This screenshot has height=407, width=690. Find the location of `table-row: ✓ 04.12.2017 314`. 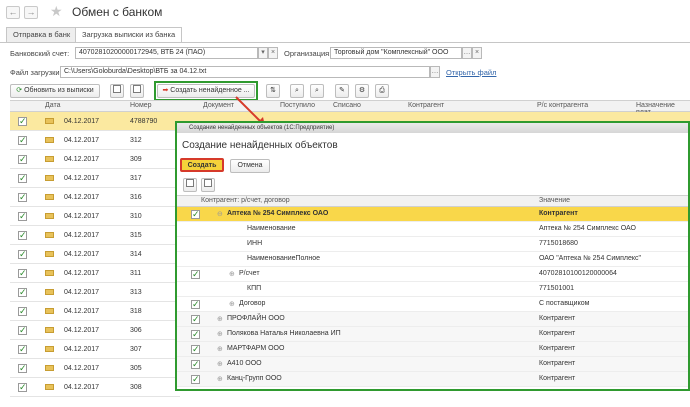

table-row: ✓ 04.12.2017 314 is located at coordinates (95, 254).